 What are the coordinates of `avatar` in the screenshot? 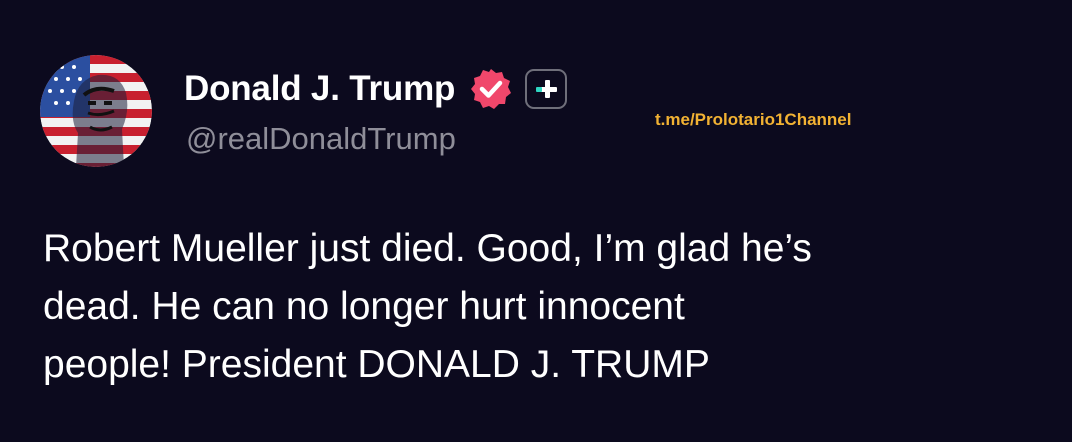 It's located at (96, 111).